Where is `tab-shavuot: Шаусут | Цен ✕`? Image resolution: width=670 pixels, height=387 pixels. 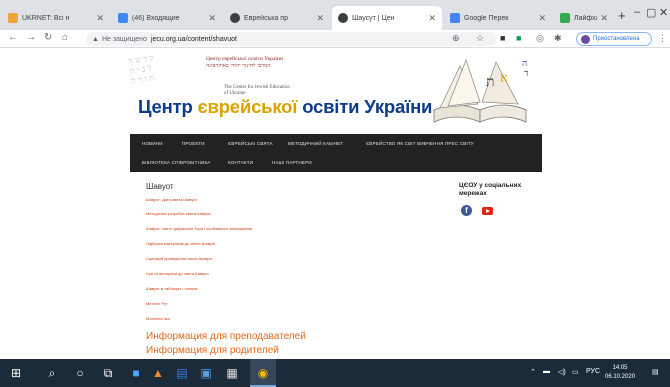
tab-shavuot: Шаусут | Цен ✕ is located at coordinates (387, 18).